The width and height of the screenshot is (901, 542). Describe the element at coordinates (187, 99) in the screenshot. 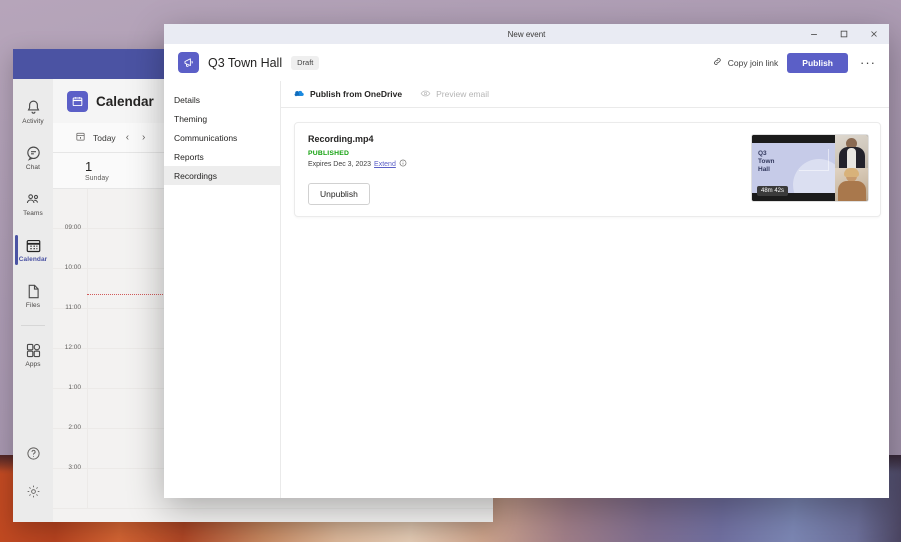

I see `nav-item-label: Details` at that location.